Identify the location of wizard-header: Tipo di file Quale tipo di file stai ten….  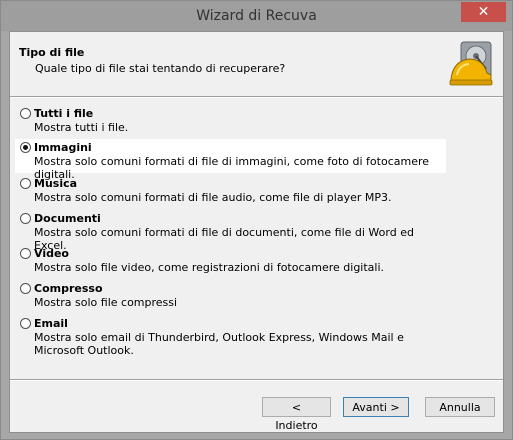
(256, 64).